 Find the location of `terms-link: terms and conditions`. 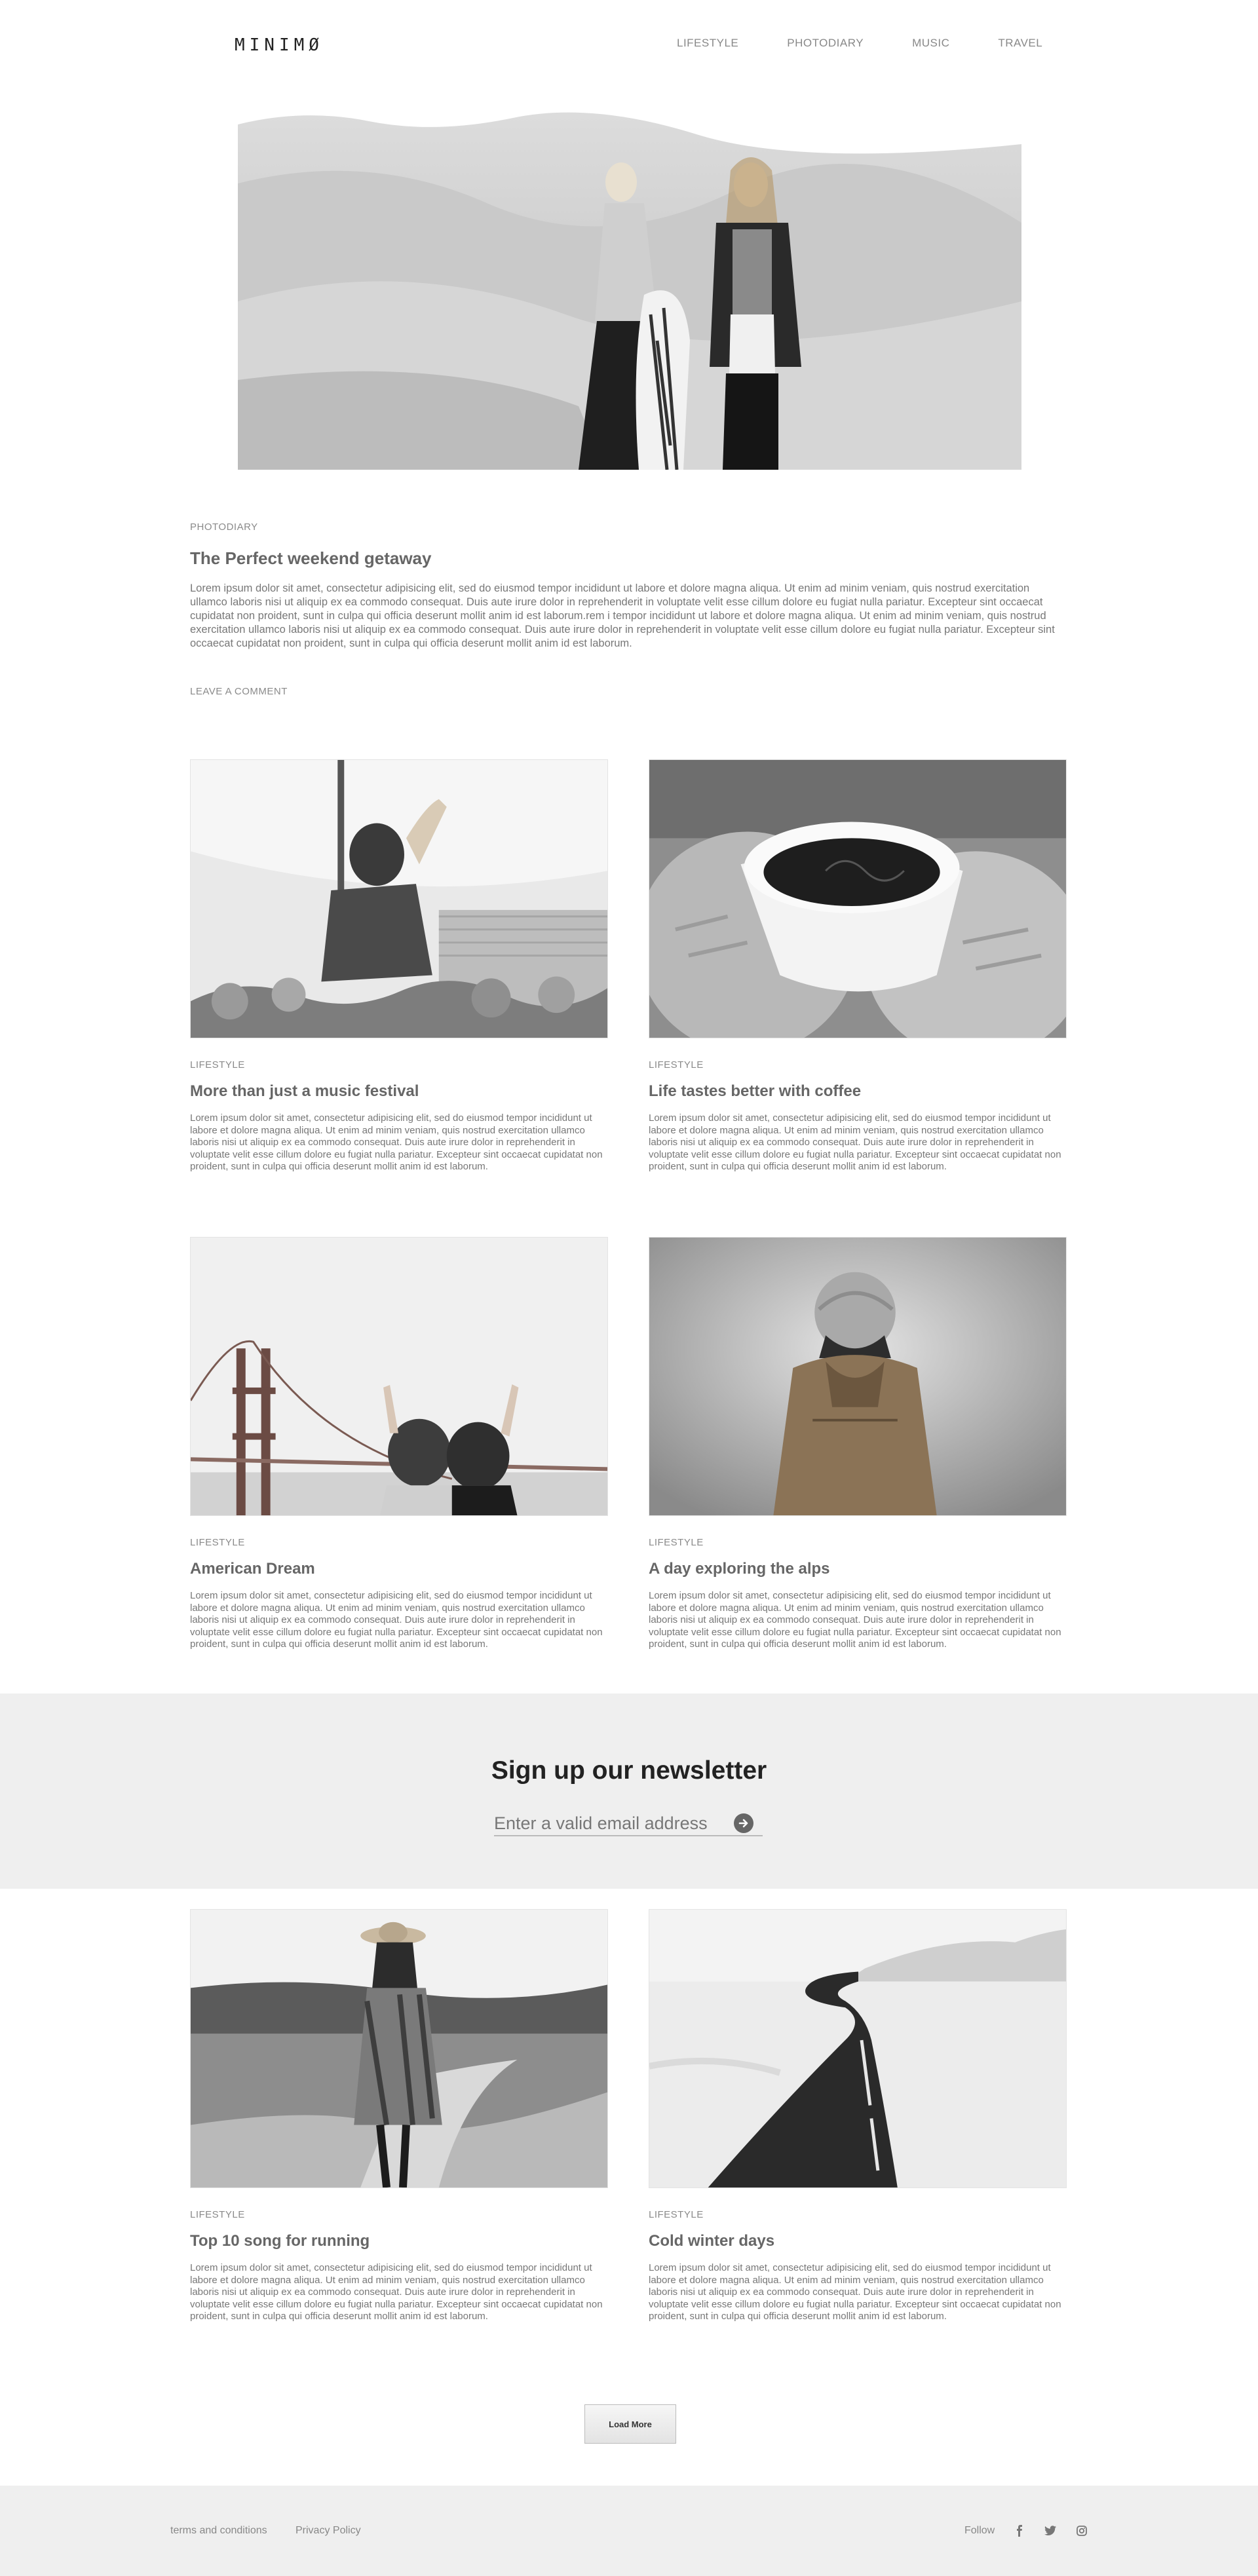

terms-link: terms and conditions is located at coordinates (218, 2531).